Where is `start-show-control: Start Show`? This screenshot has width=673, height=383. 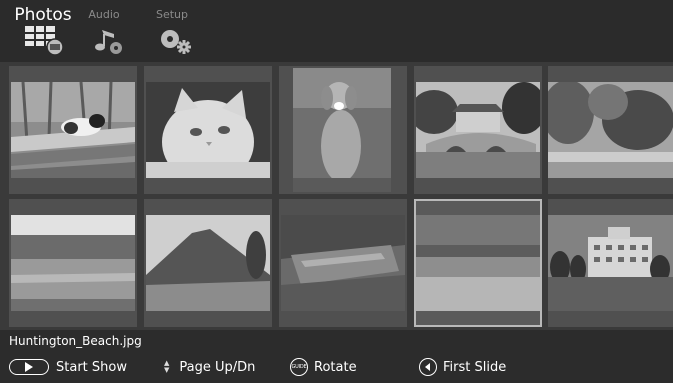 start-show-control: Start Show is located at coordinates (68, 367).